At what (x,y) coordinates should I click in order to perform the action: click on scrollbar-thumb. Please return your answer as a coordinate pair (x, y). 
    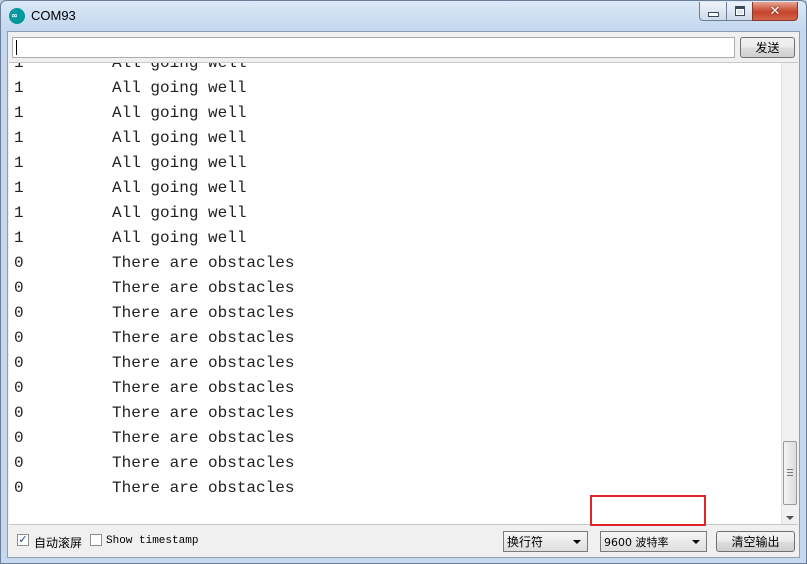
    Looking at the image, I should click on (790, 473).